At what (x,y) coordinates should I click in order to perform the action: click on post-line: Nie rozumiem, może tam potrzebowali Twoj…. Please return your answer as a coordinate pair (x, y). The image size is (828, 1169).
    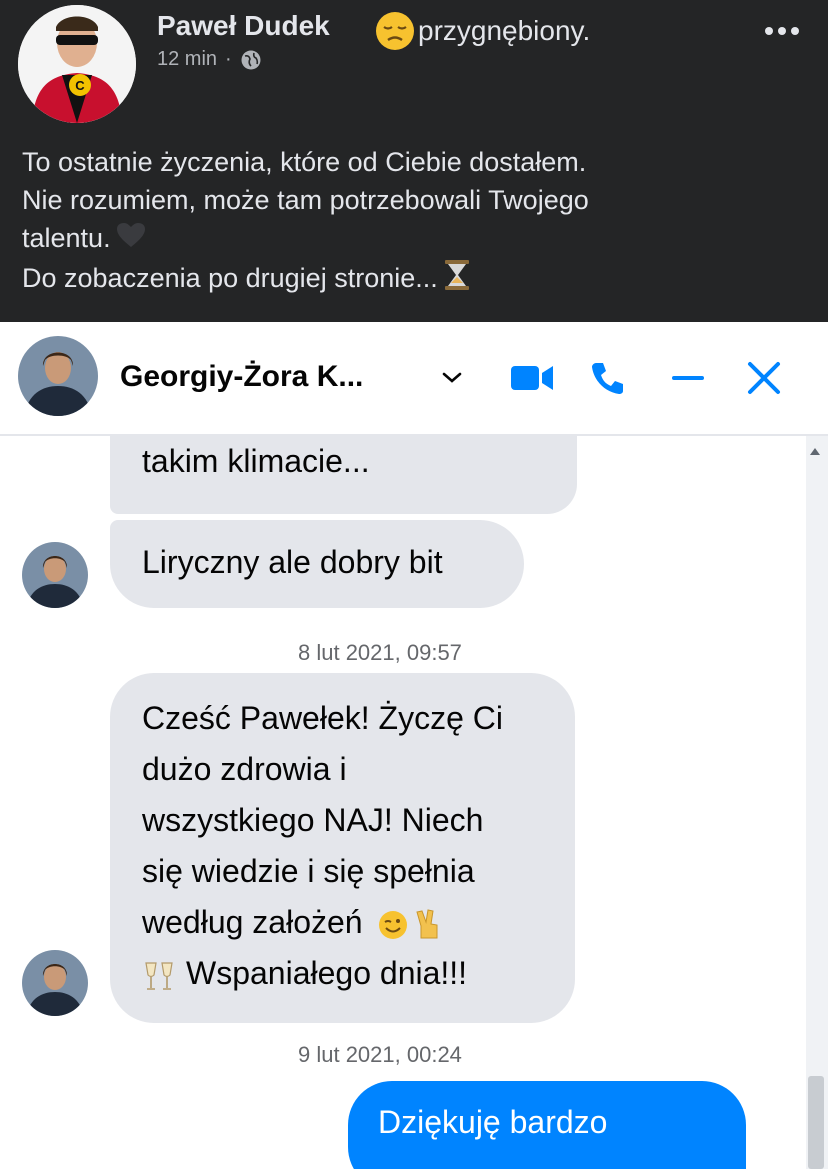
    Looking at the image, I should click on (305, 200).